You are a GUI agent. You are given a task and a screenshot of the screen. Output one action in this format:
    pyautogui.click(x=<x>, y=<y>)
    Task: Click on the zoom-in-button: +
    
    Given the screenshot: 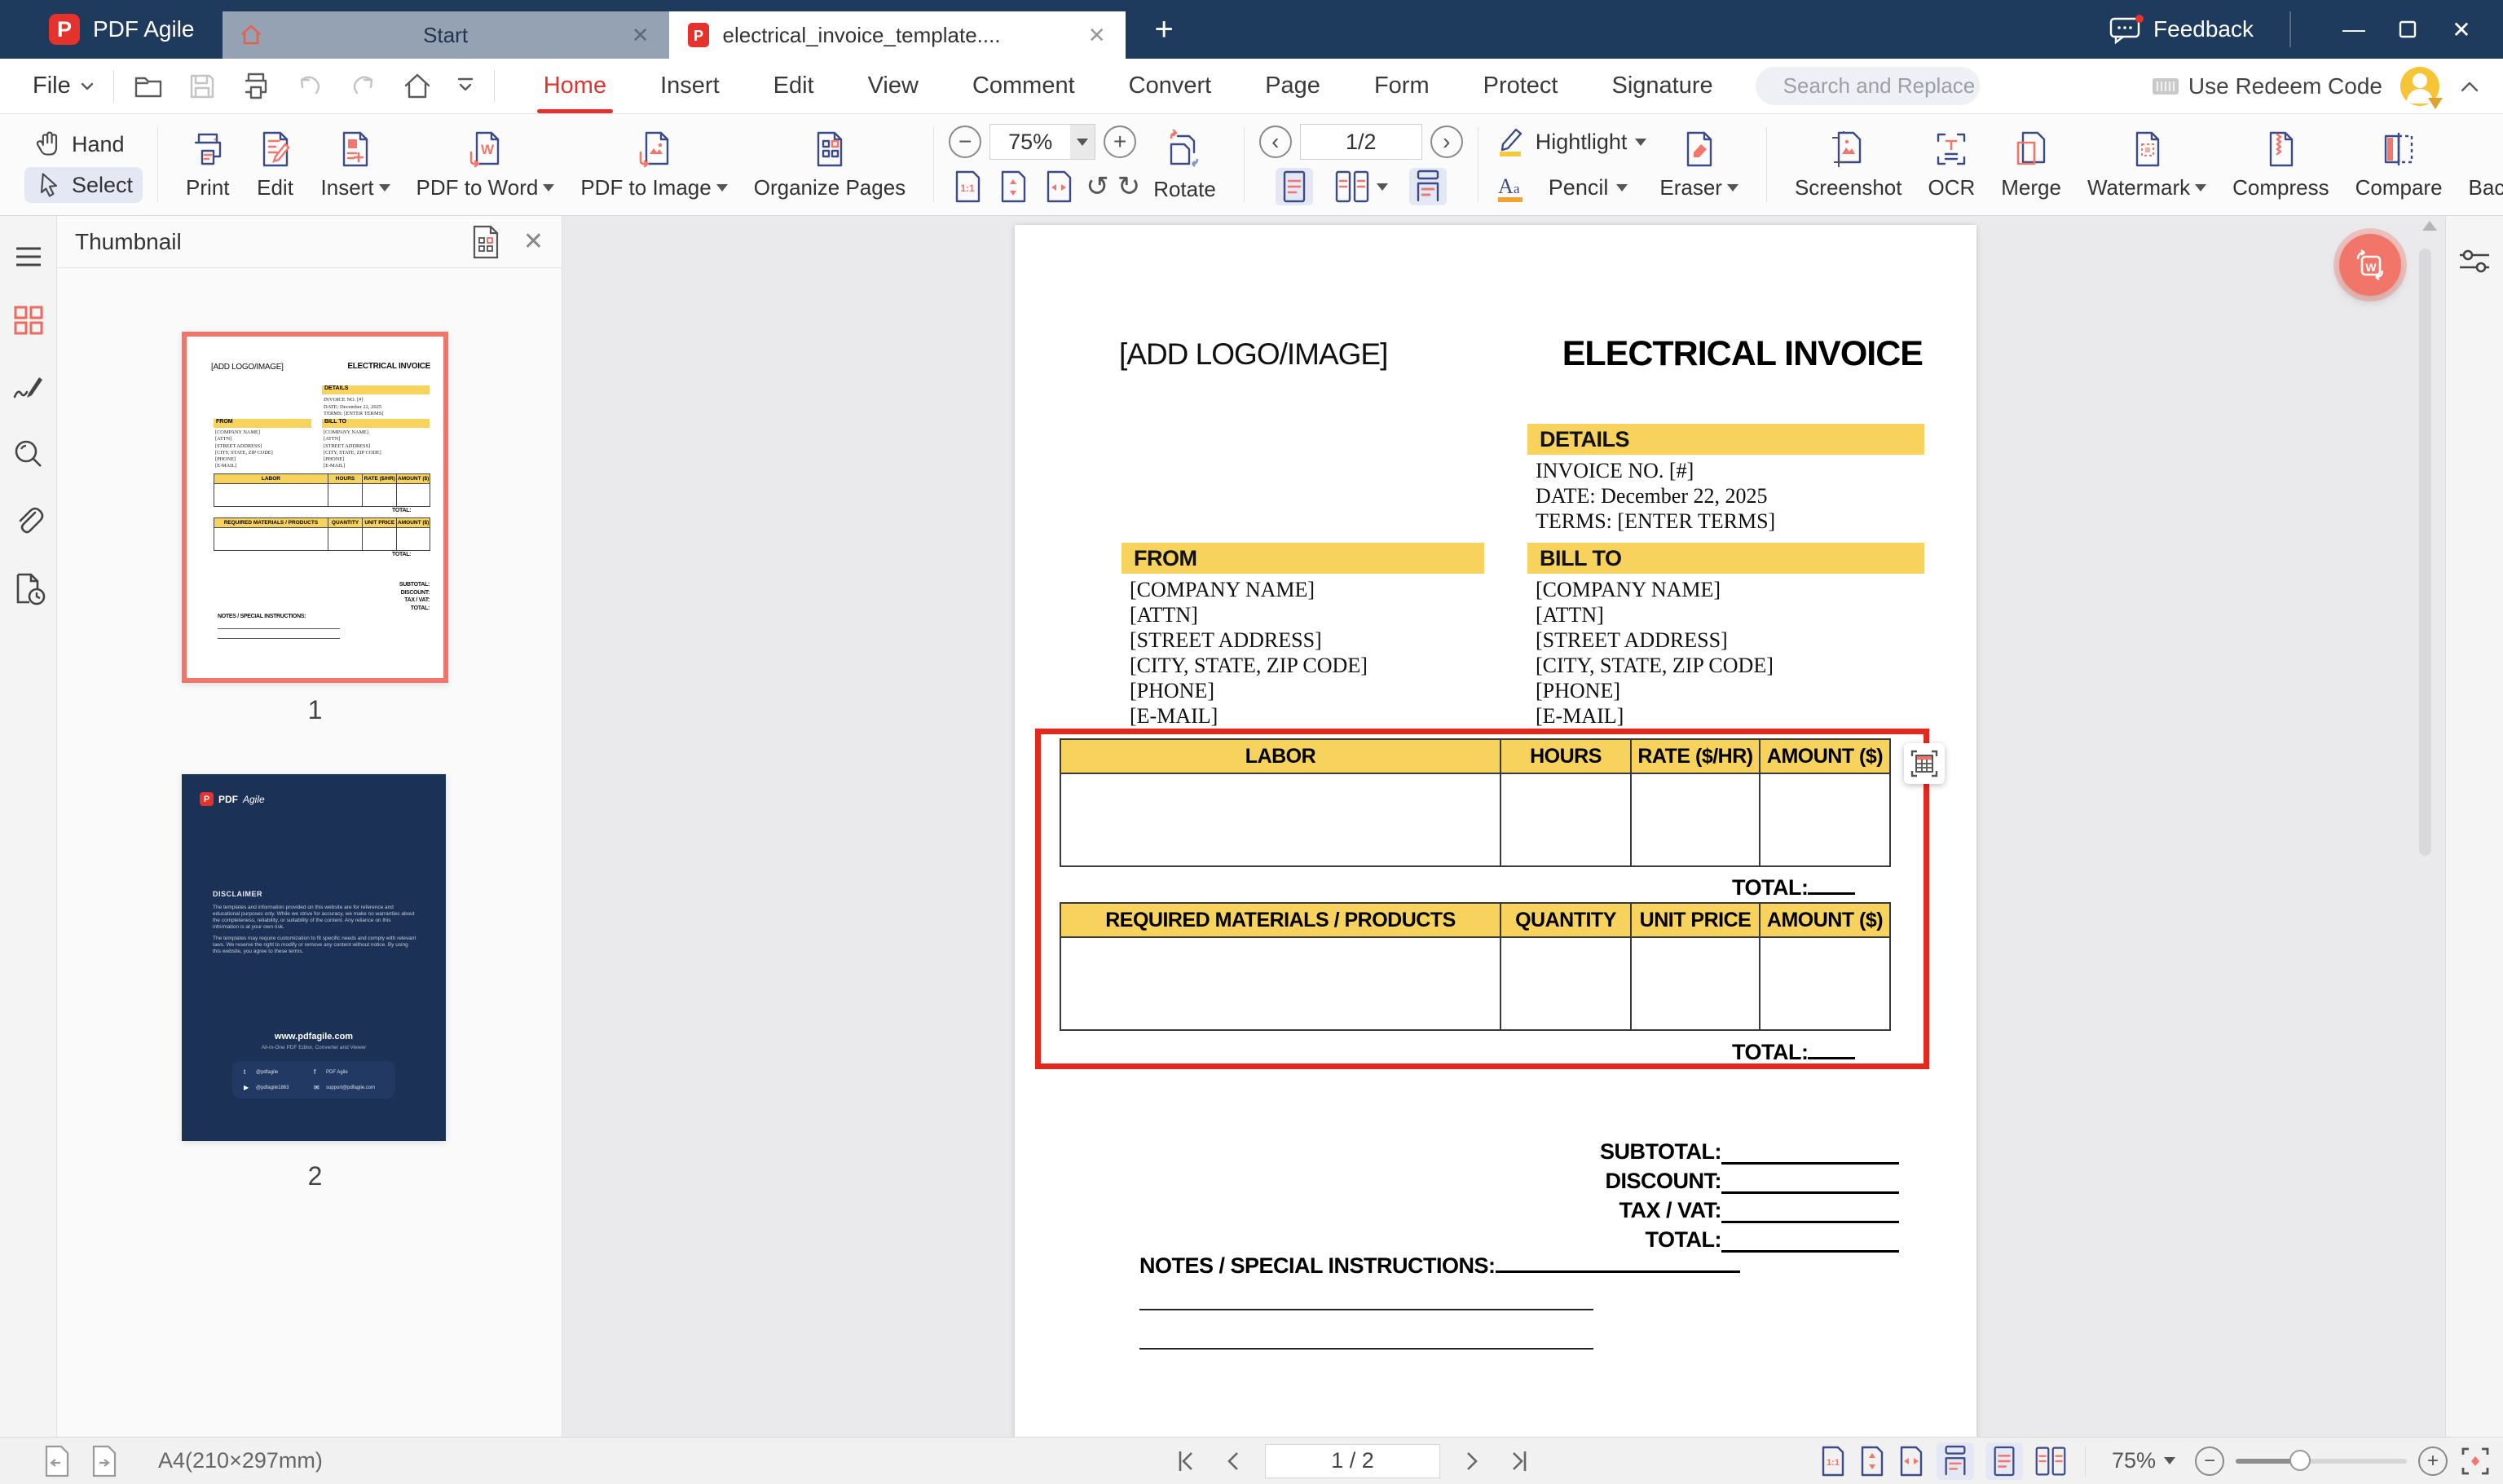 What is the action you would take?
    pyautogui.click(x=1120, y=142)
    